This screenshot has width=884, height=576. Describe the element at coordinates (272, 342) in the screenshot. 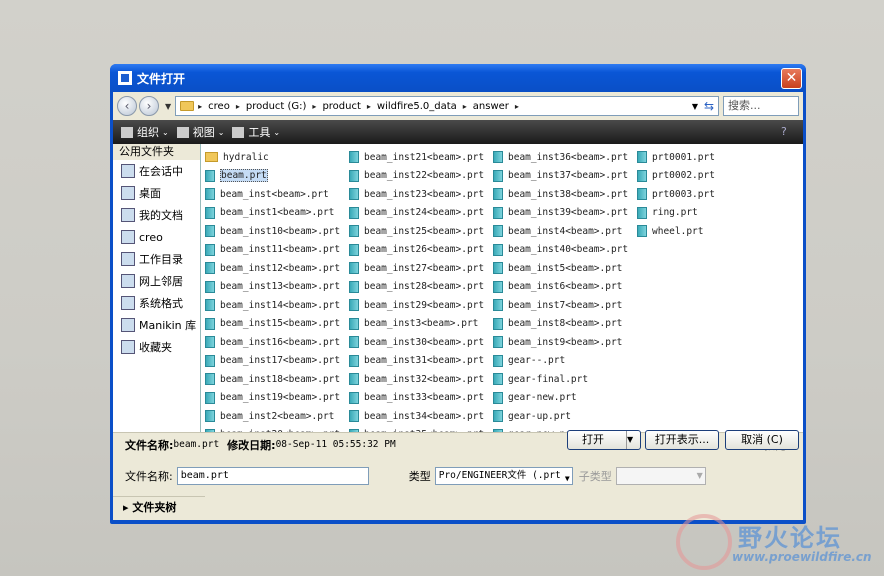

I see `file-item: beam_inst16<beam>.prt` at that location.